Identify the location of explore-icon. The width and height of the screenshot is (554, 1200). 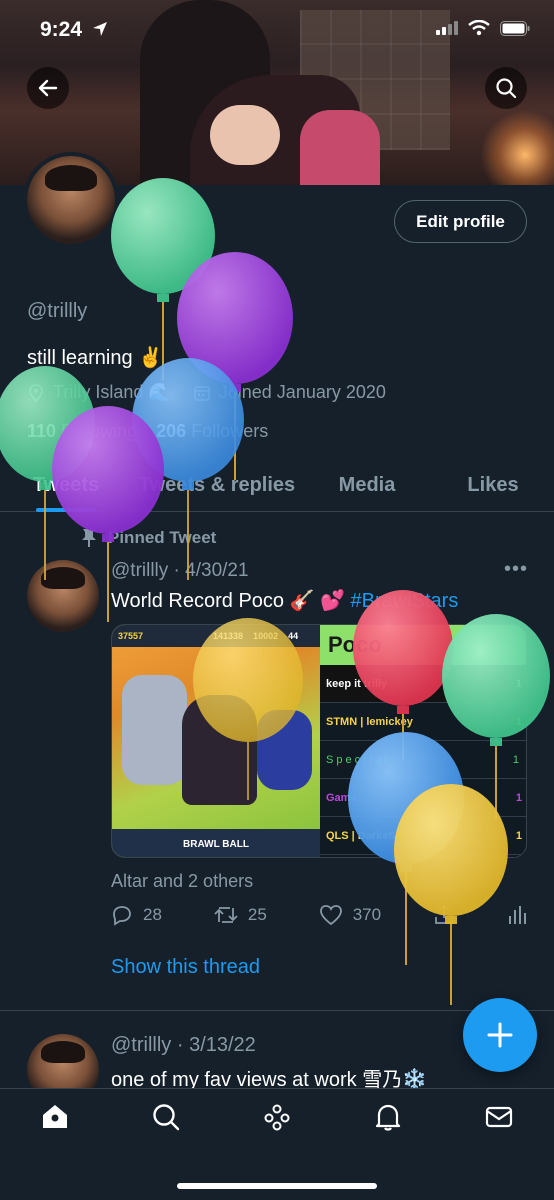
(166, 1117).